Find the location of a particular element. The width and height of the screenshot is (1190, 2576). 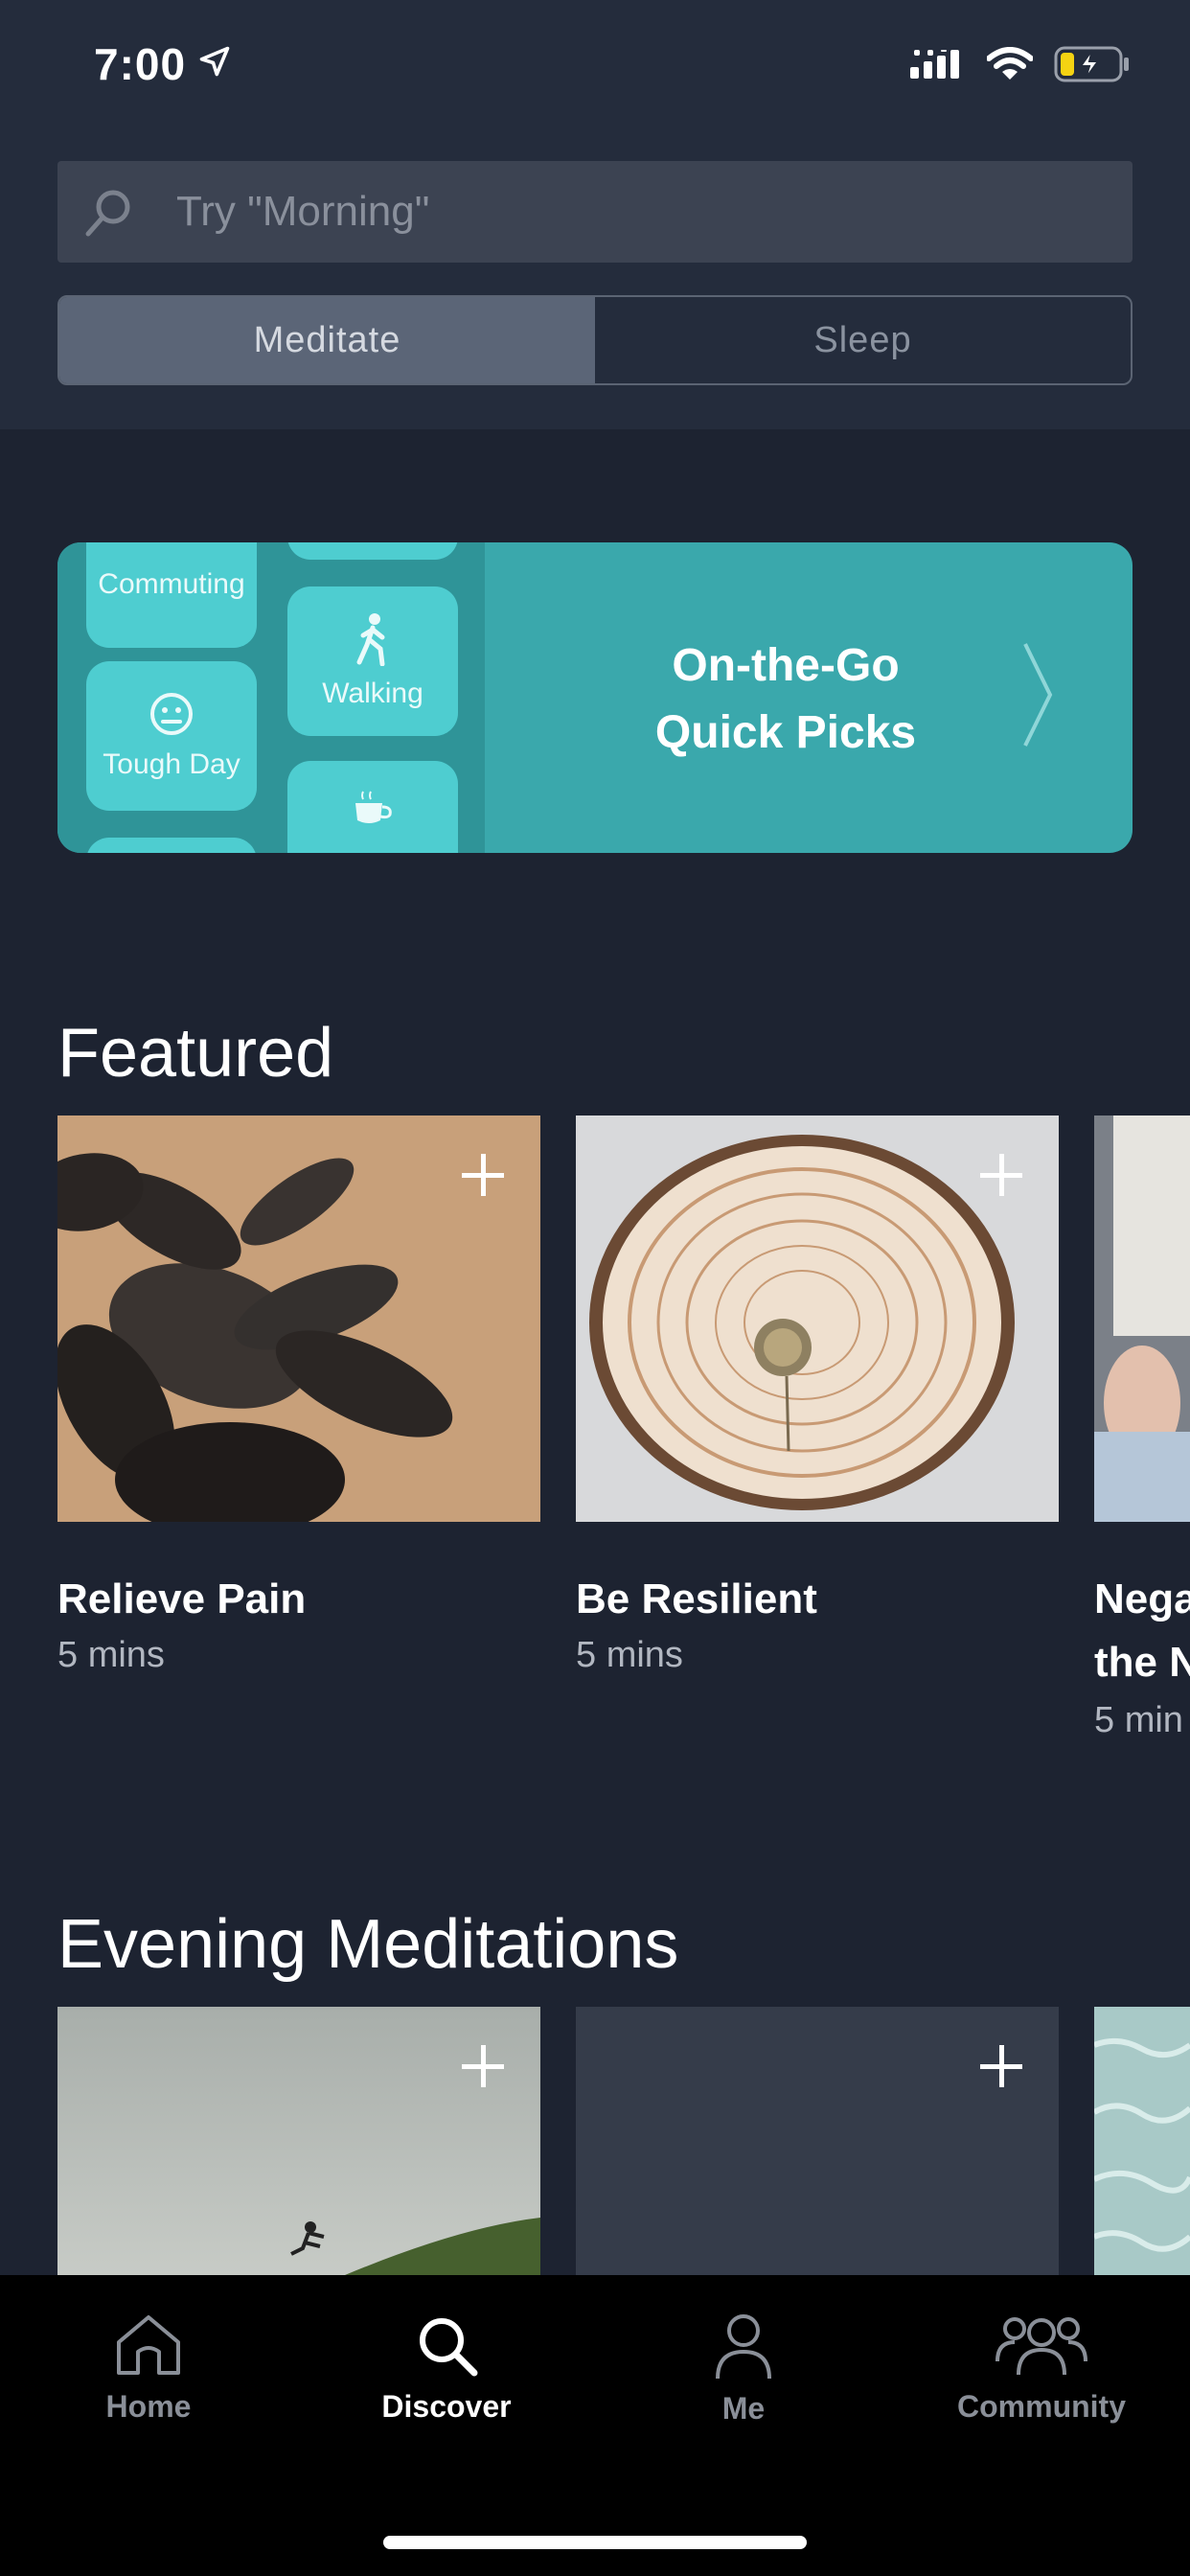

status-icons is located at coordinates (1020, 64).